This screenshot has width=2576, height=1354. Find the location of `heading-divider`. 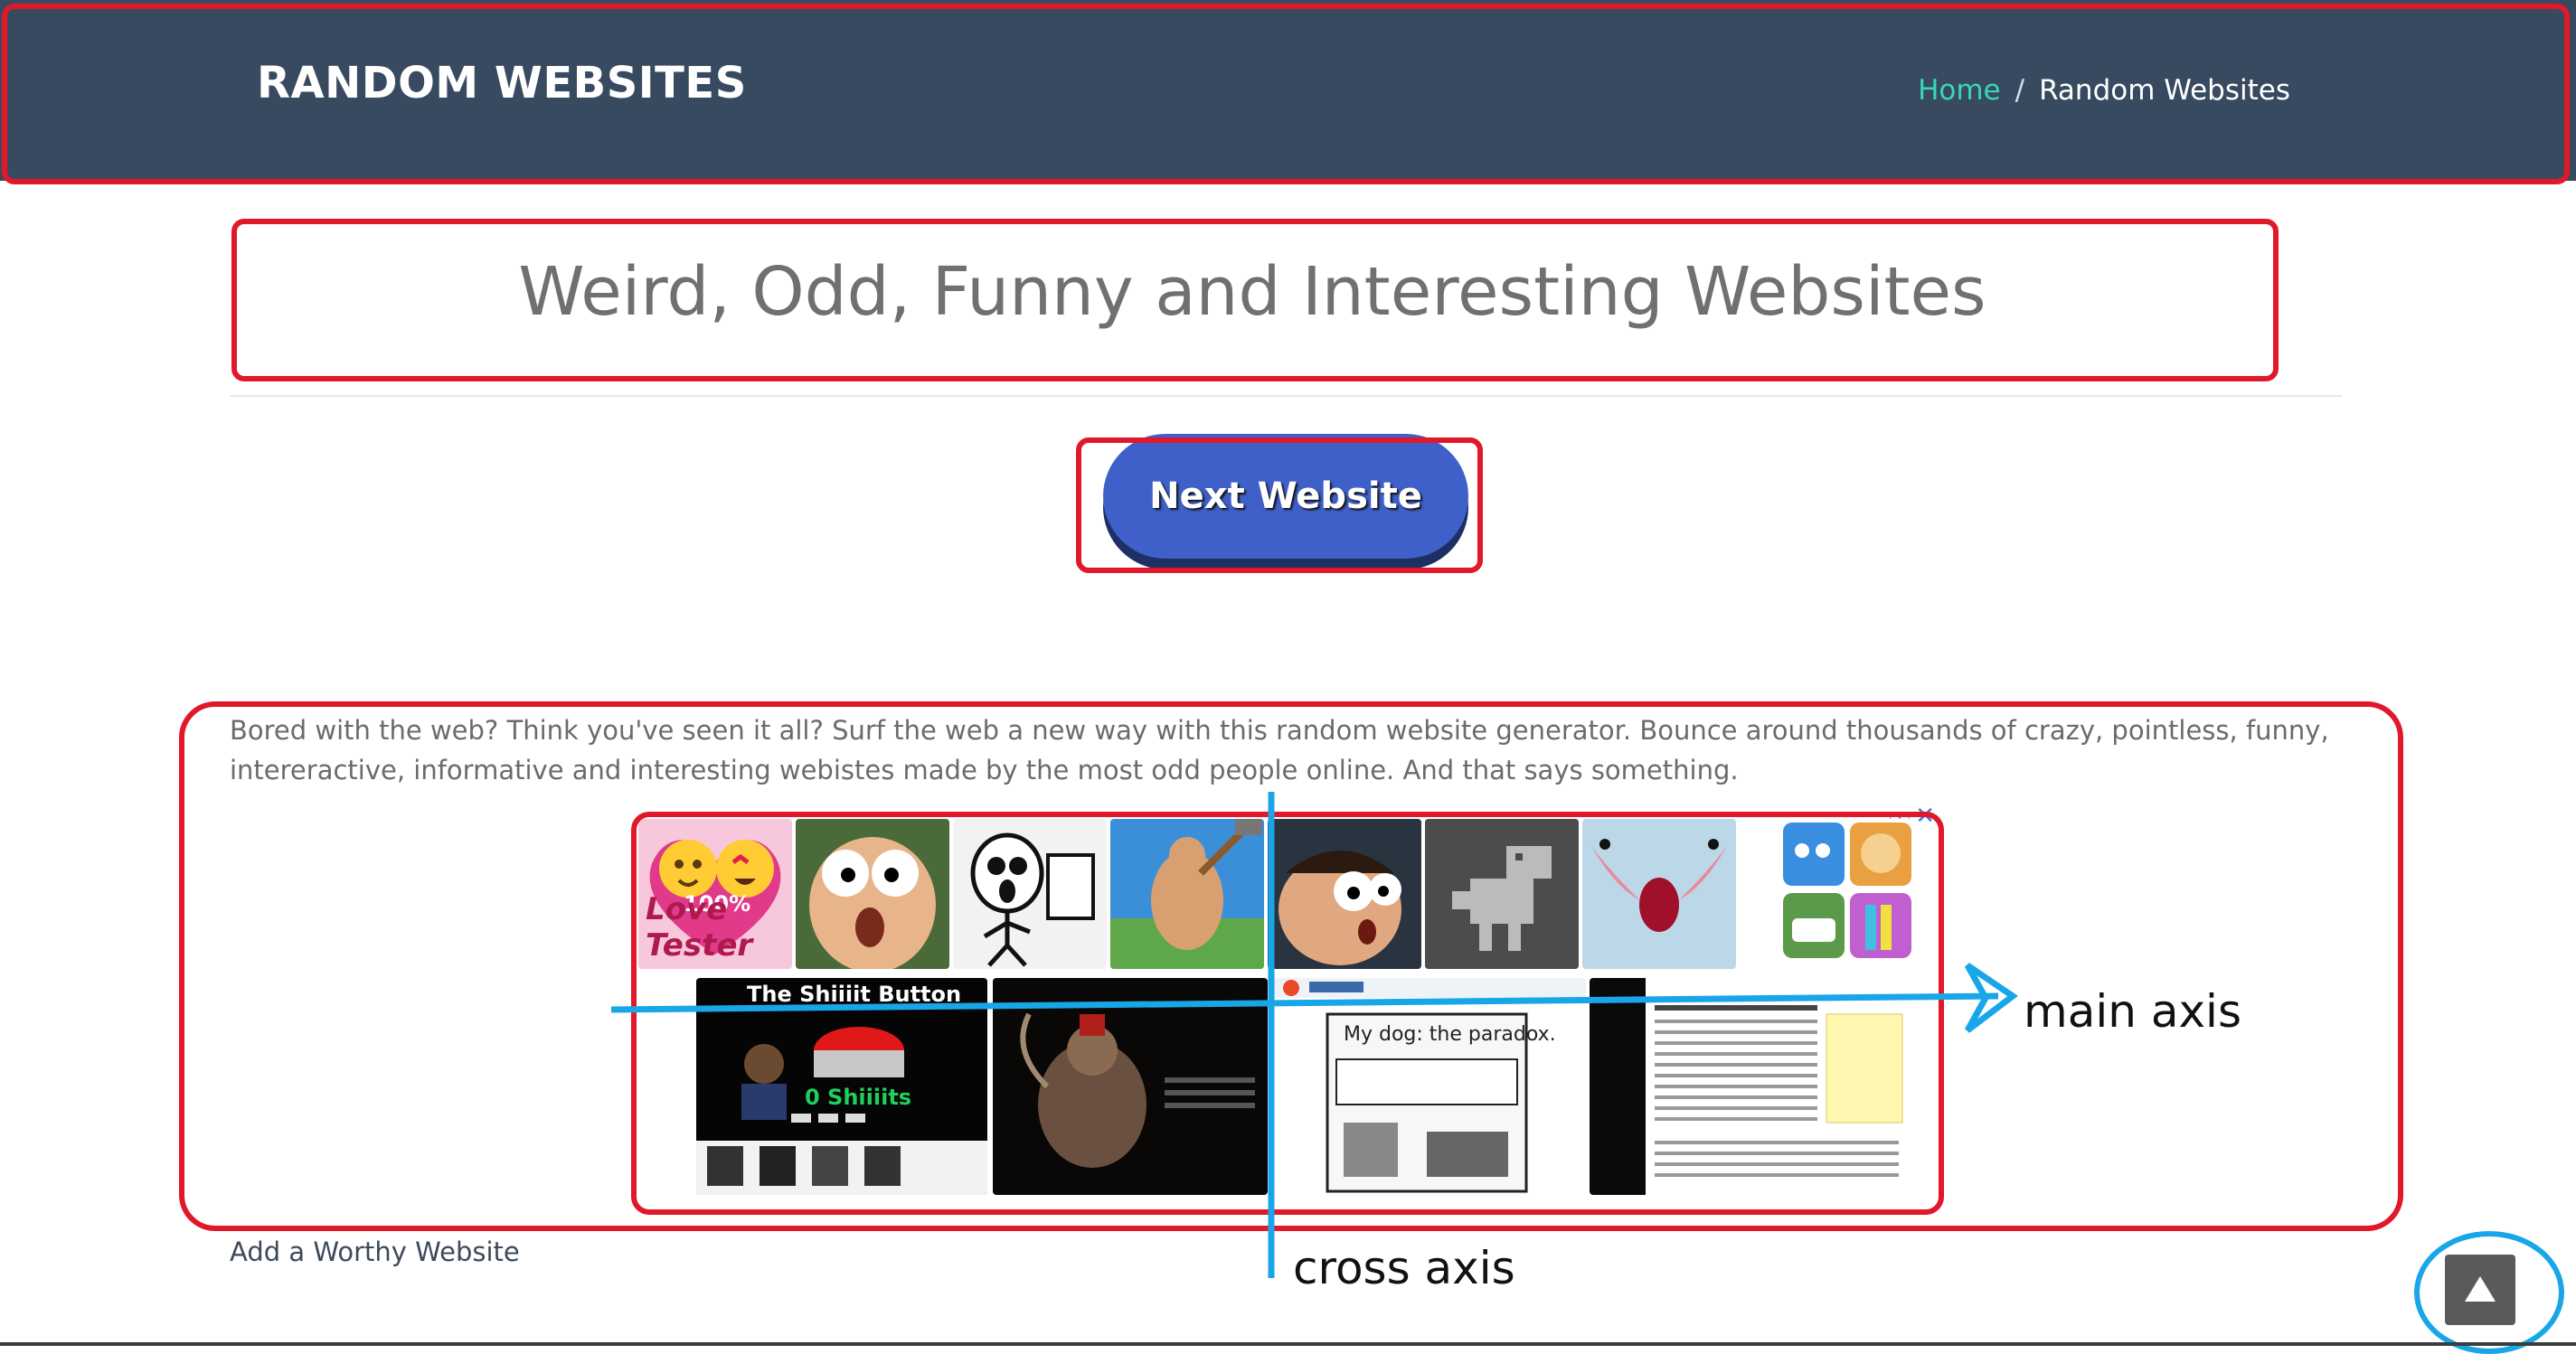

heading-divider is located at coordinates (1286, 396).